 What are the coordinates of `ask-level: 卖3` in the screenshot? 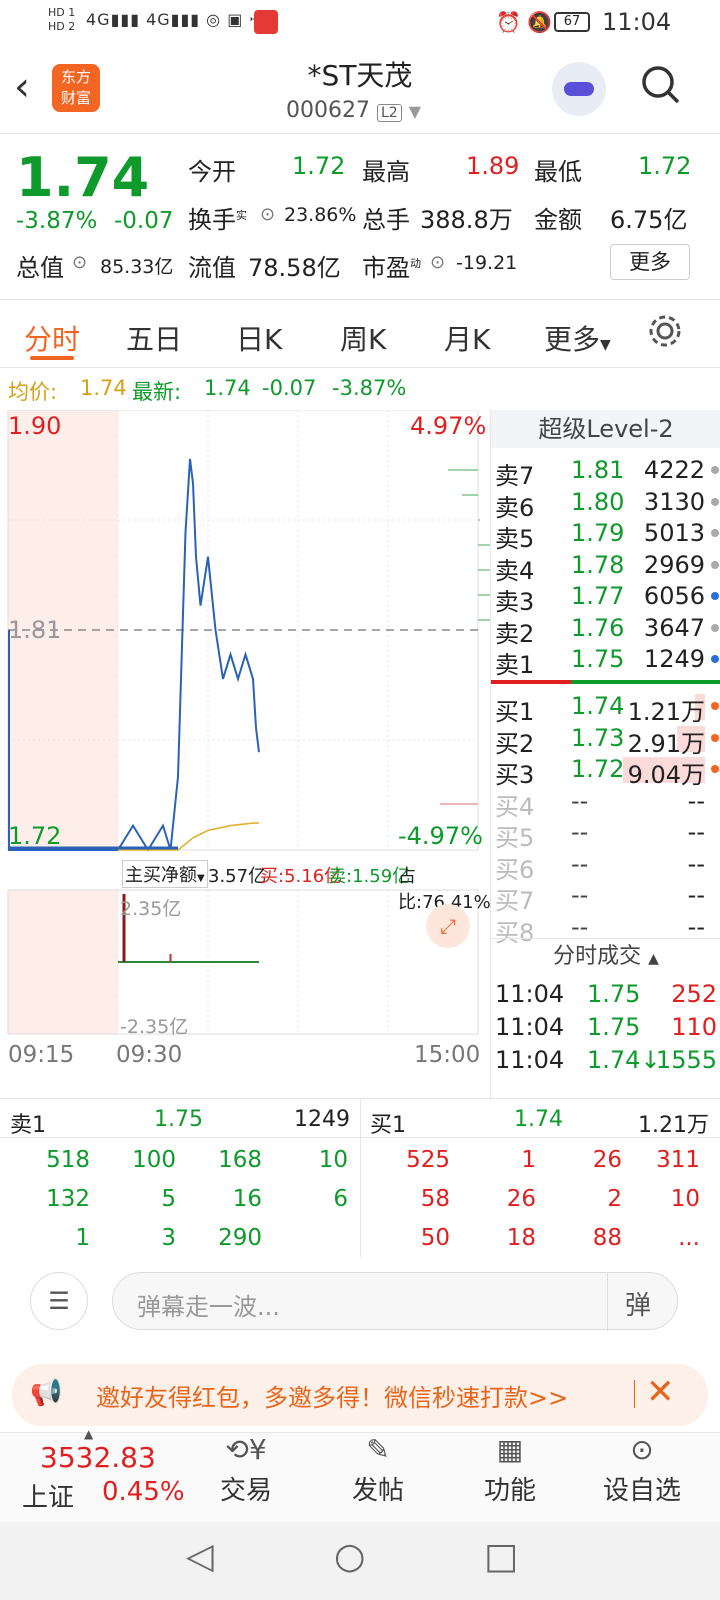 It's located at (515, 602).